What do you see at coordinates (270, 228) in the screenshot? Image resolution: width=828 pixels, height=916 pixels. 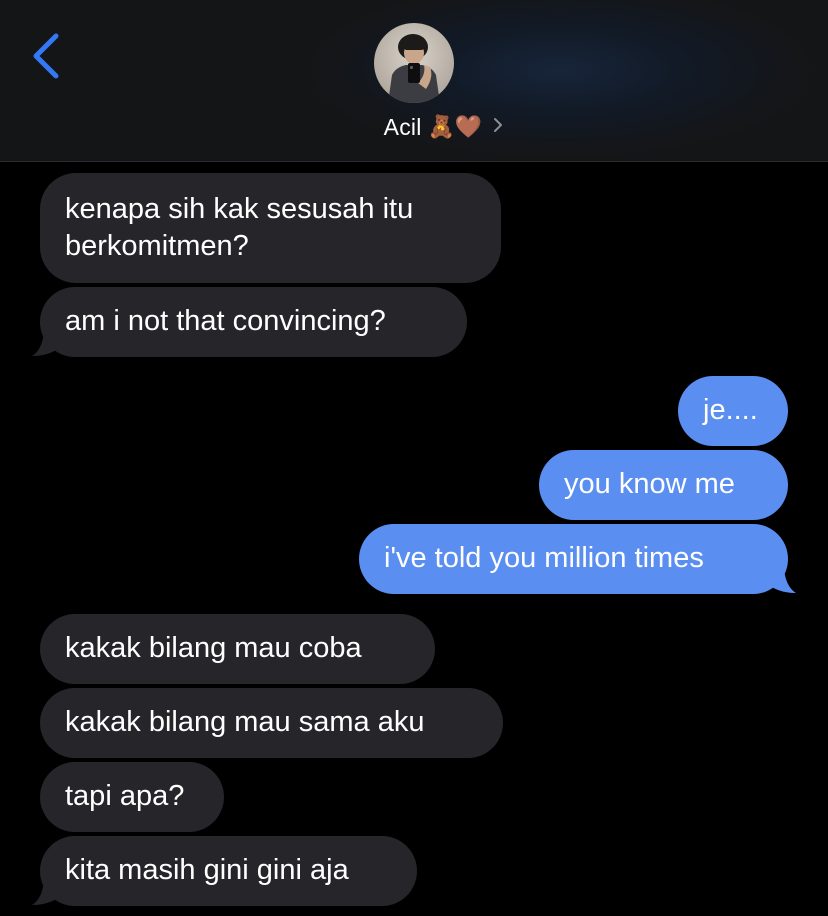 I see `message-bubble-received: kenapa sih kak sesusah itu berkomitmen?` at bounding box center [270, 228].